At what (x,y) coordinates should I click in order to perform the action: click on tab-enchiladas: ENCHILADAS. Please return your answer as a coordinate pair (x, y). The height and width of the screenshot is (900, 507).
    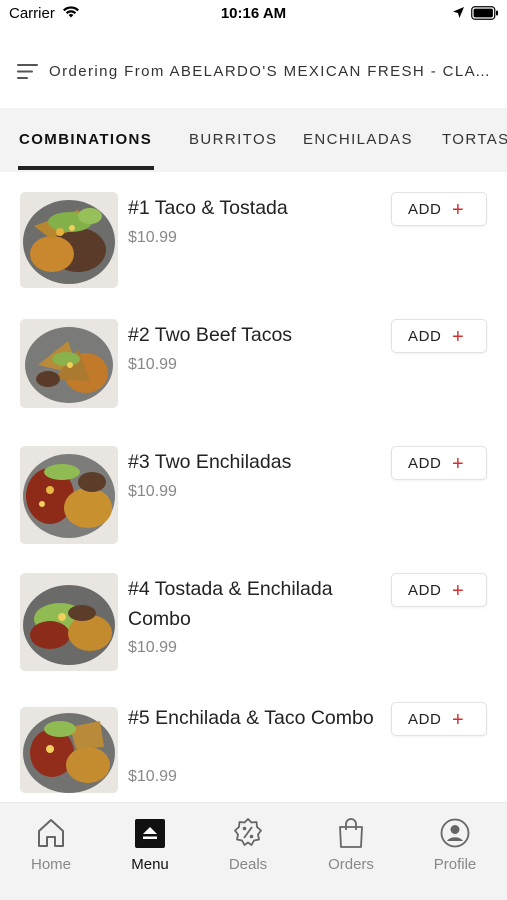
    Looking at the image, I should click on (358, 139).